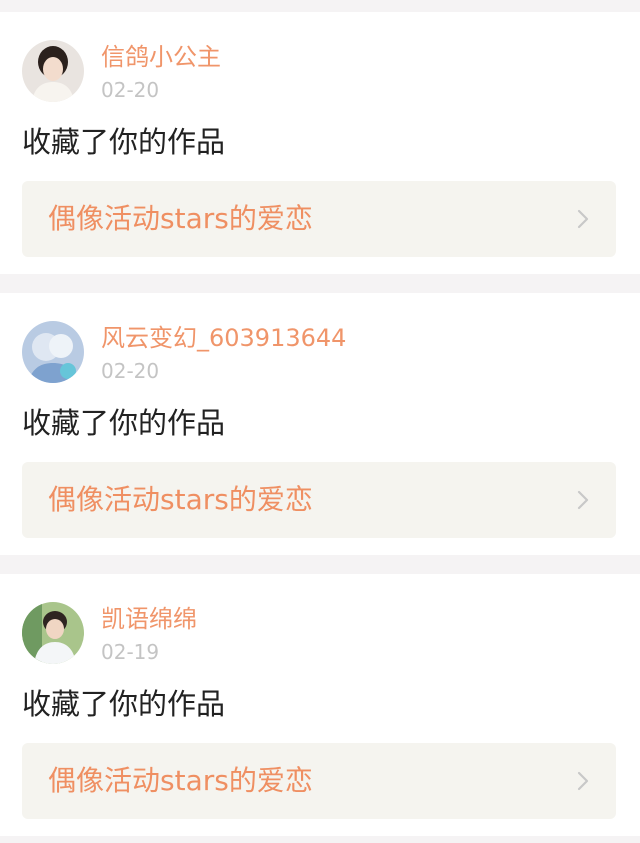 The width and height of the screenshot is (640, 843). I want to click on notification-date: 02-19, so click(130, 652).